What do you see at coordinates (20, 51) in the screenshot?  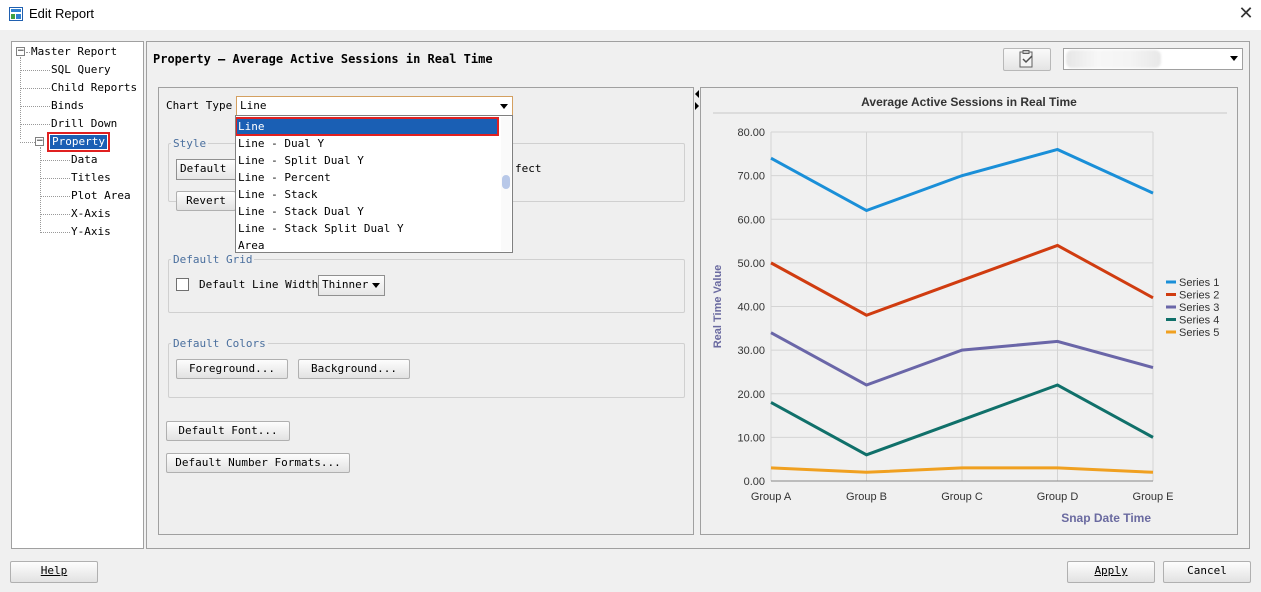 I see `collapse-master-icon: −` at bounding box center [20, 51].